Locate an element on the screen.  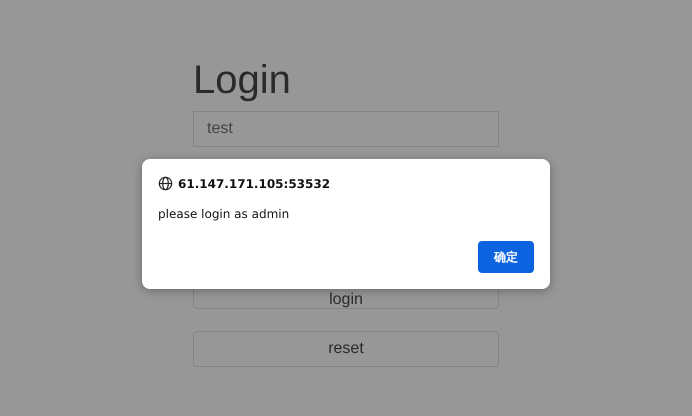
reset-button: reset is located at coordinates (346, 349).